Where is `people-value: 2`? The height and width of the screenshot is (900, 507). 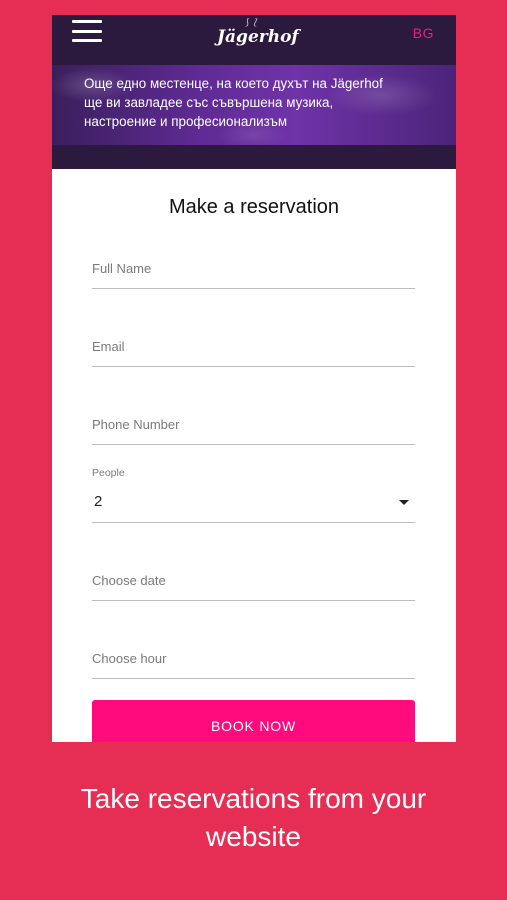 people-value: 2 is located at coordinates (98, 501).